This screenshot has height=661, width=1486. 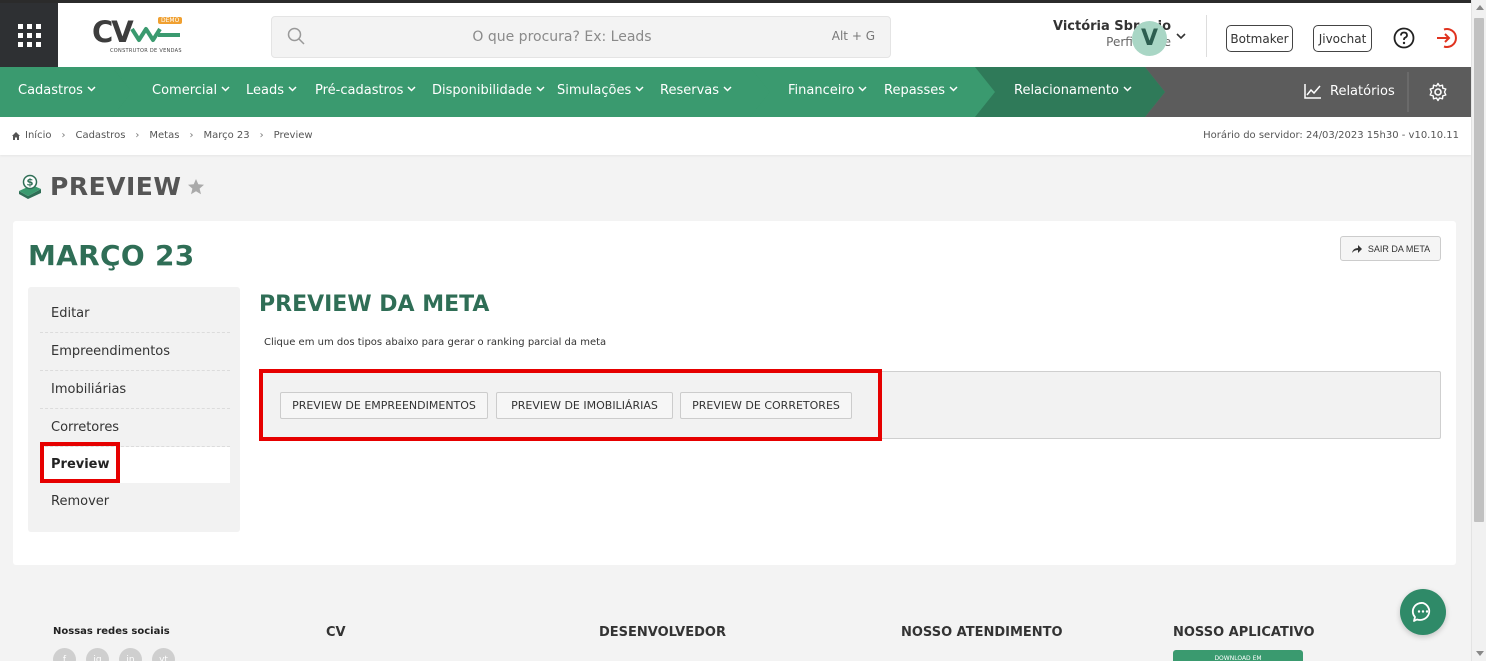 I want to click on star-icon, so click(x=196, y=187).